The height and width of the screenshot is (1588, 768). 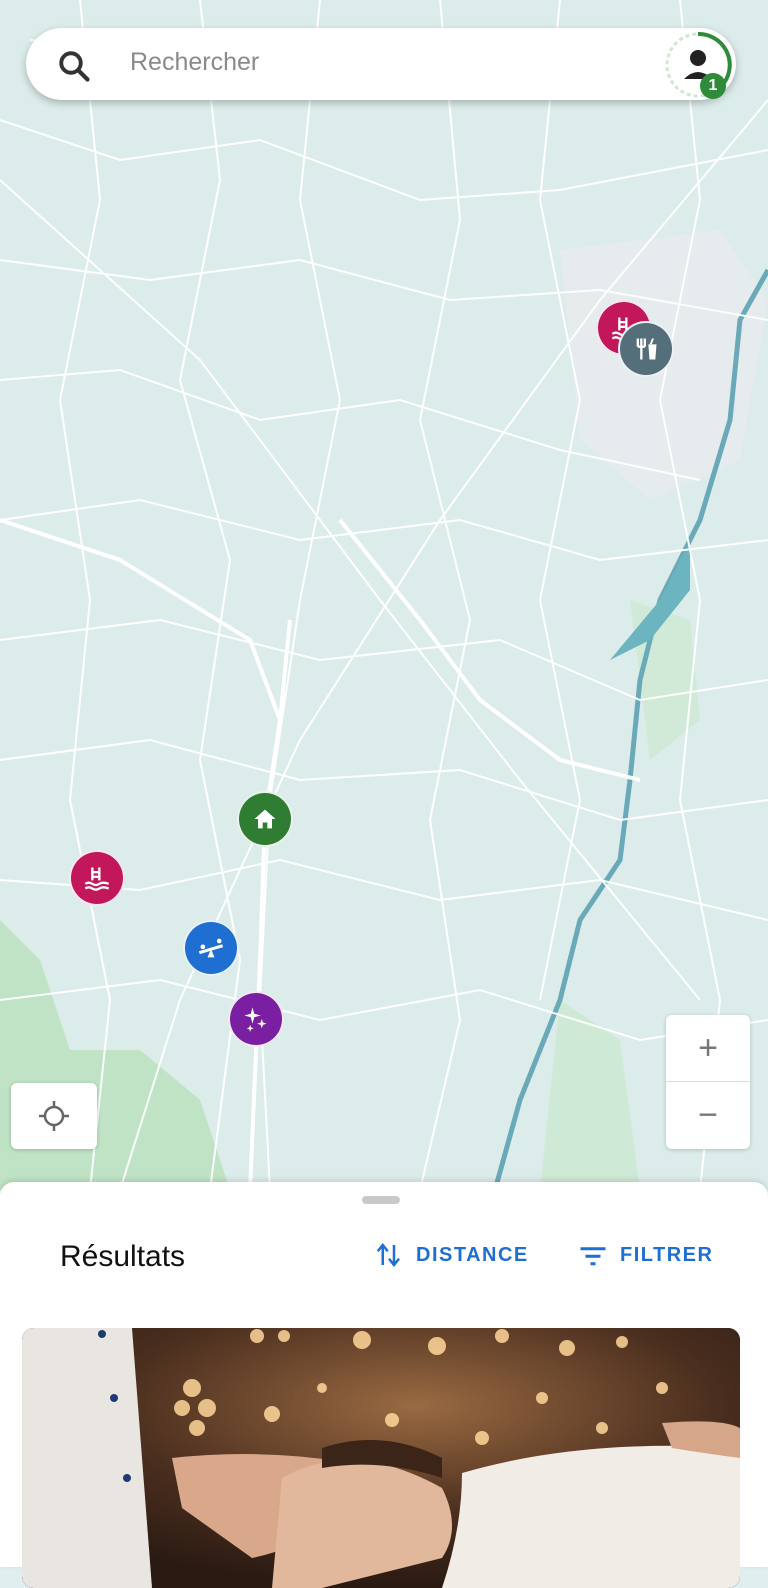 I want to click on home-icon, so click(x=265, y=819).